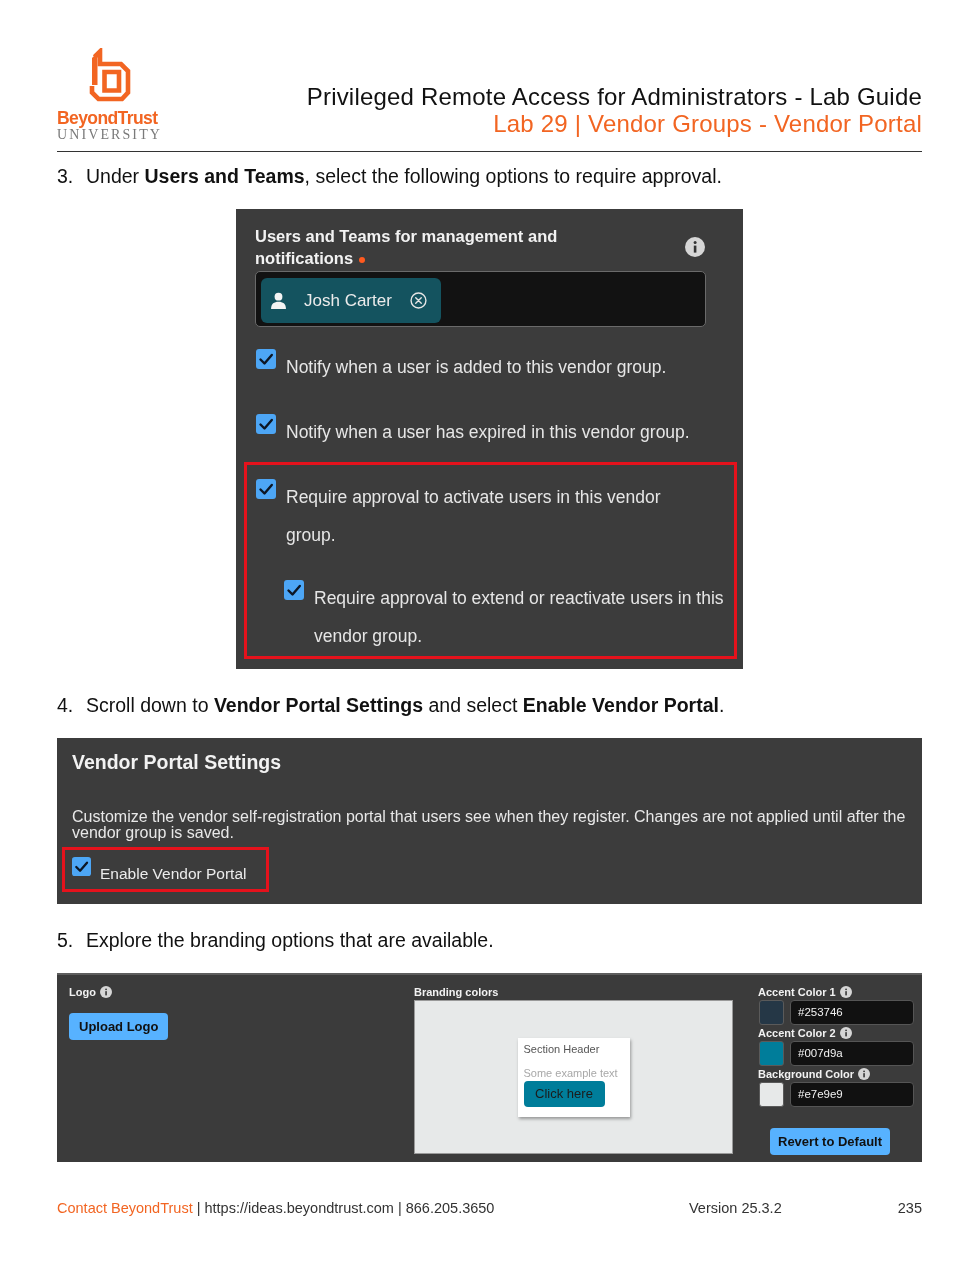  What do you see at coordinates (82, 992) in the screenshot?
I see `field-label: Logo` at bounding box center [82, 992].